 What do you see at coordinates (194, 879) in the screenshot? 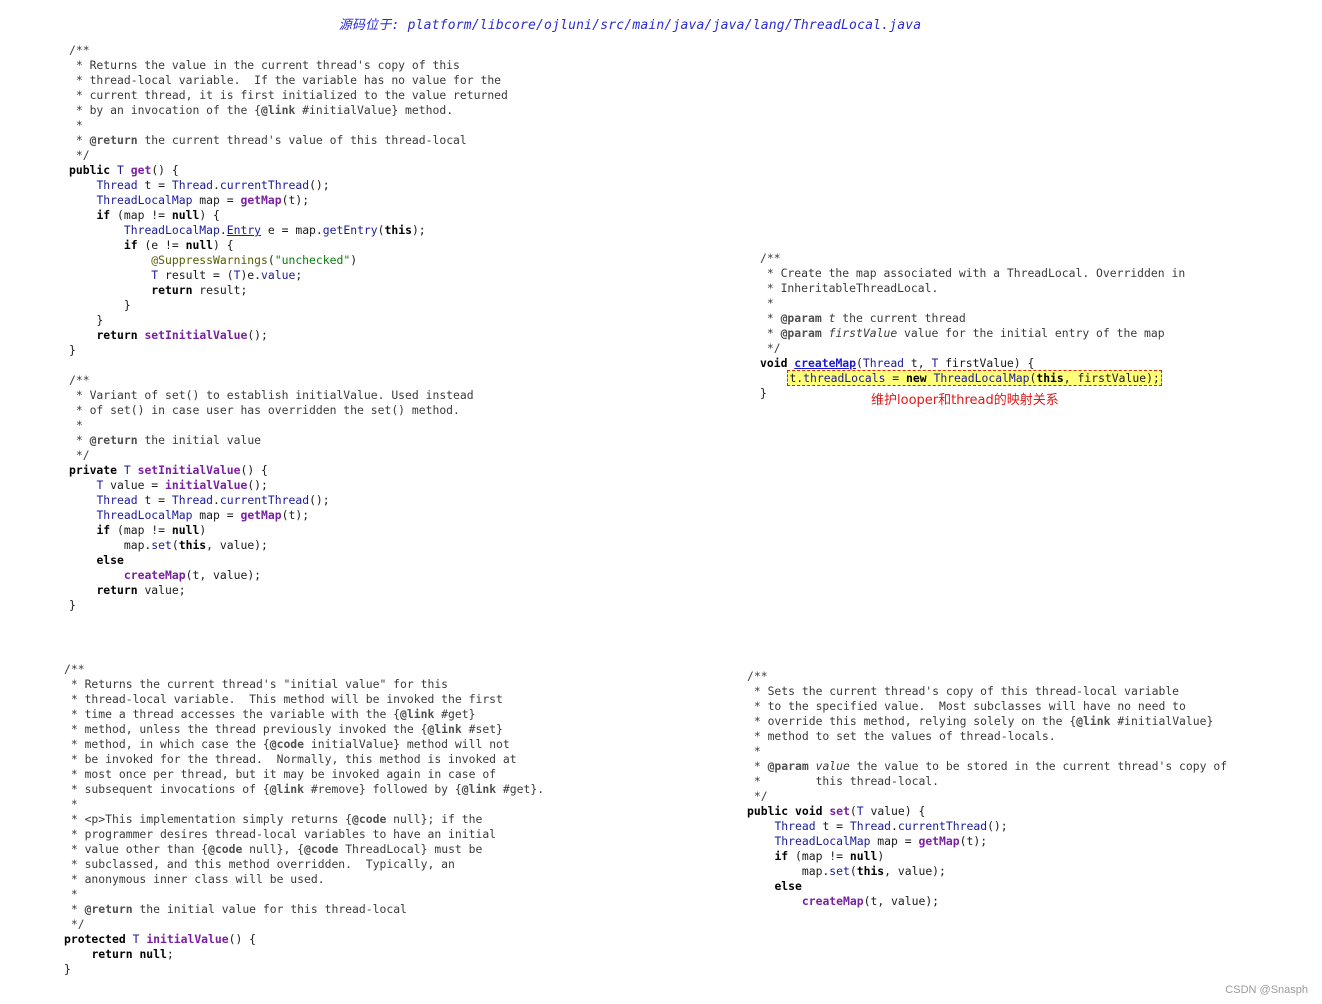
I see `code-line: * anonymous inner class will be used.` at bounding box center [194, 879].